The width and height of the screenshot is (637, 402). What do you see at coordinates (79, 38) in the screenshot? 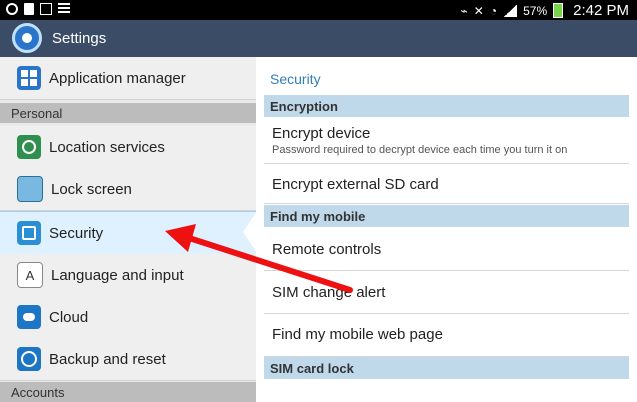
I see `page-title: Settings` at bounding box center [79, 38].